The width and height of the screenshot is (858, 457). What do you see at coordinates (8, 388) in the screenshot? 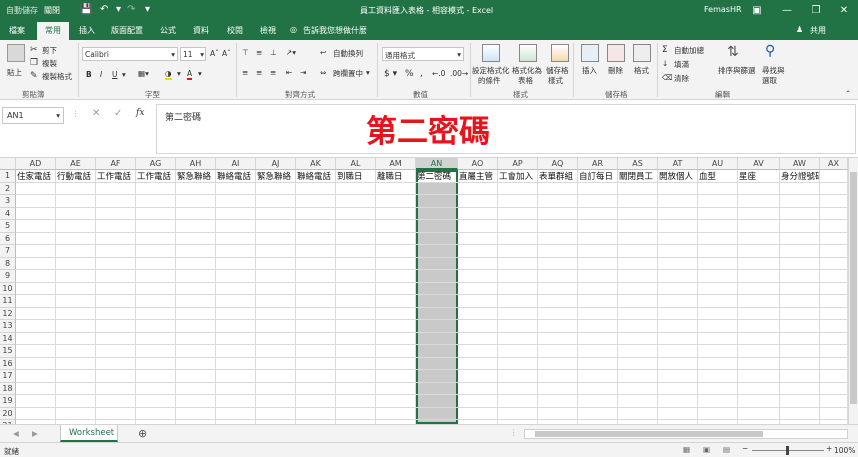
I see `row-header: 18` at bounding box center [8, 388].